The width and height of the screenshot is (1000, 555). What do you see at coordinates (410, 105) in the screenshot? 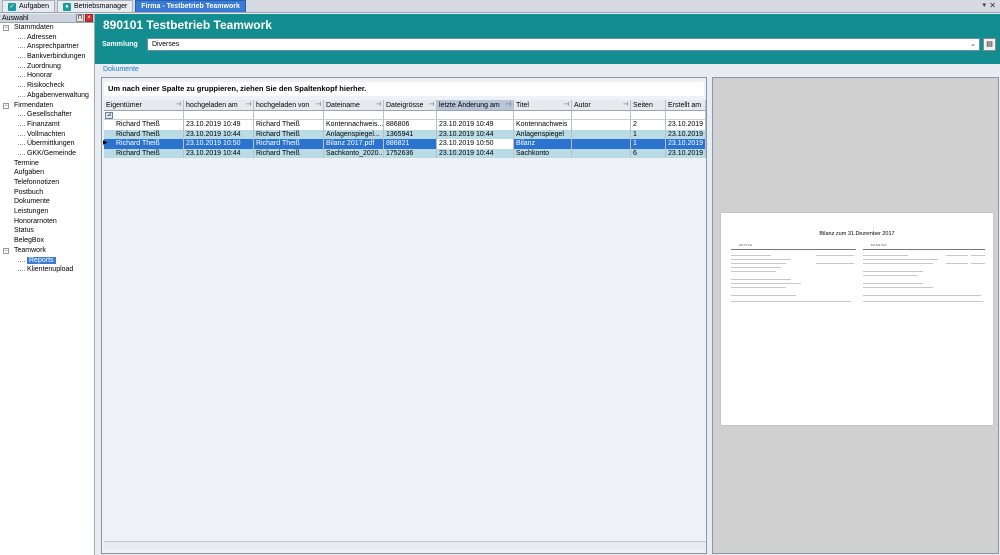
I see `column-header: Dateigrösse ⊣` at bounding box center [410, 105].